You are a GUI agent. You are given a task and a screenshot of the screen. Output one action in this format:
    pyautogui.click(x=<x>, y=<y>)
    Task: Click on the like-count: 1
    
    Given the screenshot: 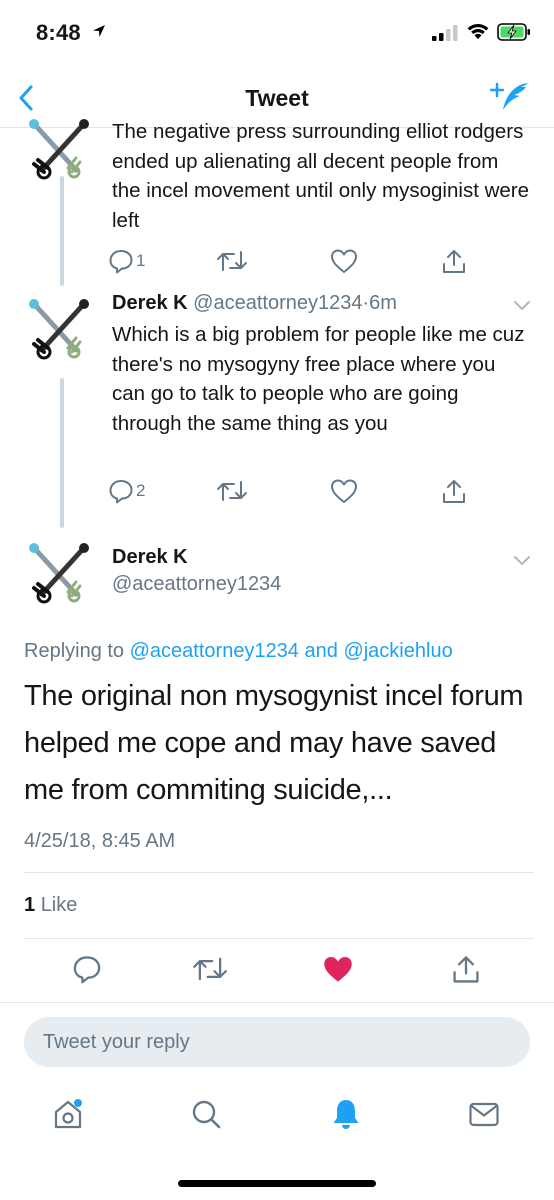 What is the action you would take?
    pyautogui.click(x=30, y=905)
    